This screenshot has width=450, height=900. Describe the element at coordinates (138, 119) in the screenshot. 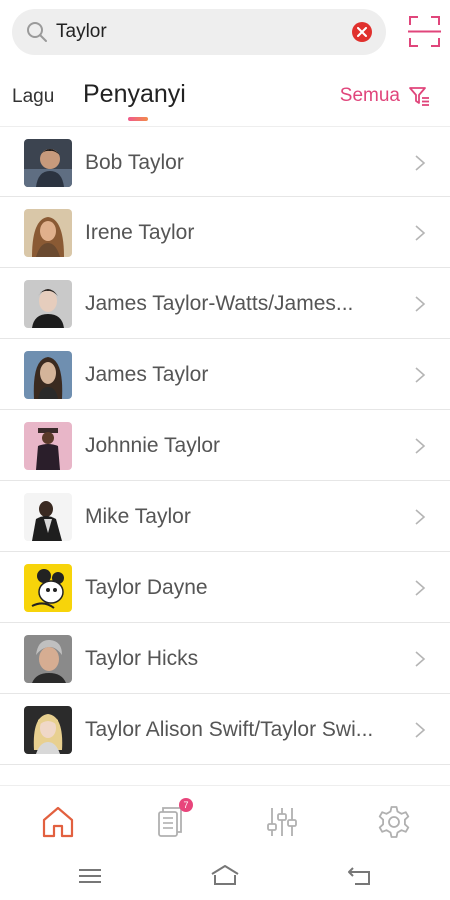

I see `active-tab-indicator` at that location.